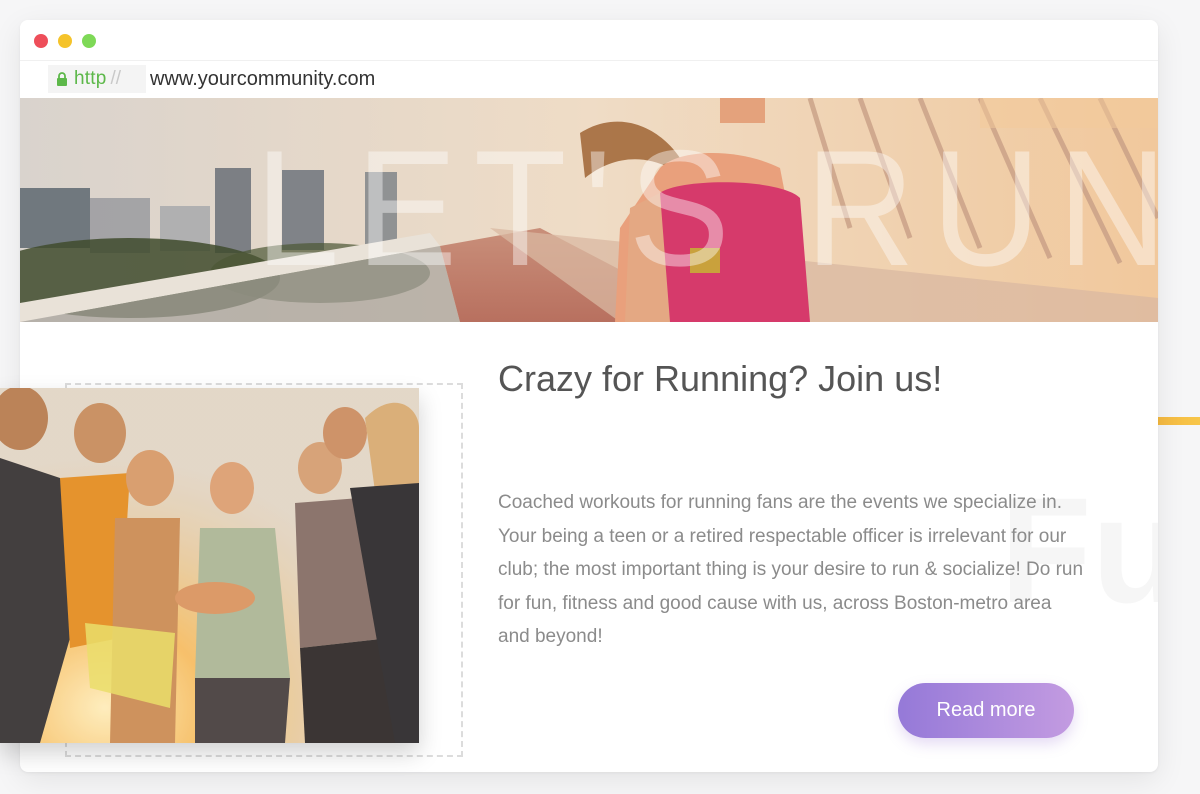 This screenshot has height=794, width=1200. Describe the element at coordinates (62, 79) in the screenshot. I see `lock-icon` at that location.